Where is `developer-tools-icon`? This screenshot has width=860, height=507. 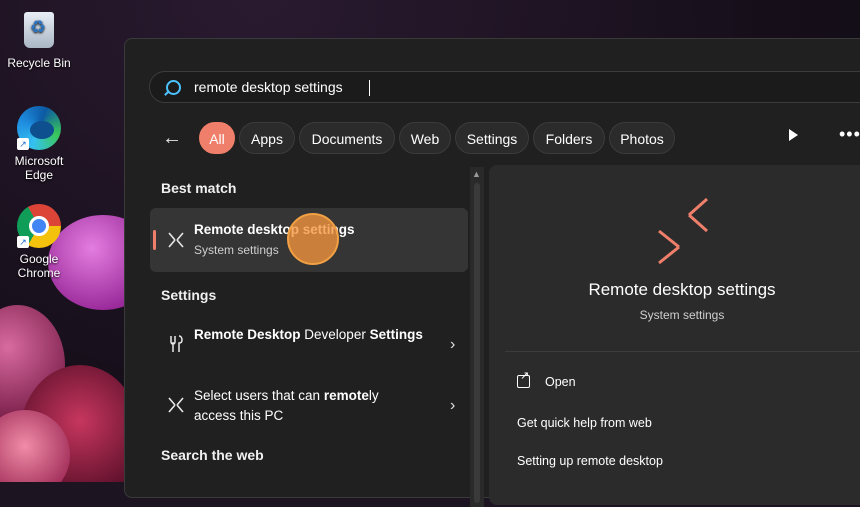
developer-tools-icon is located at coordinates (176, 344).